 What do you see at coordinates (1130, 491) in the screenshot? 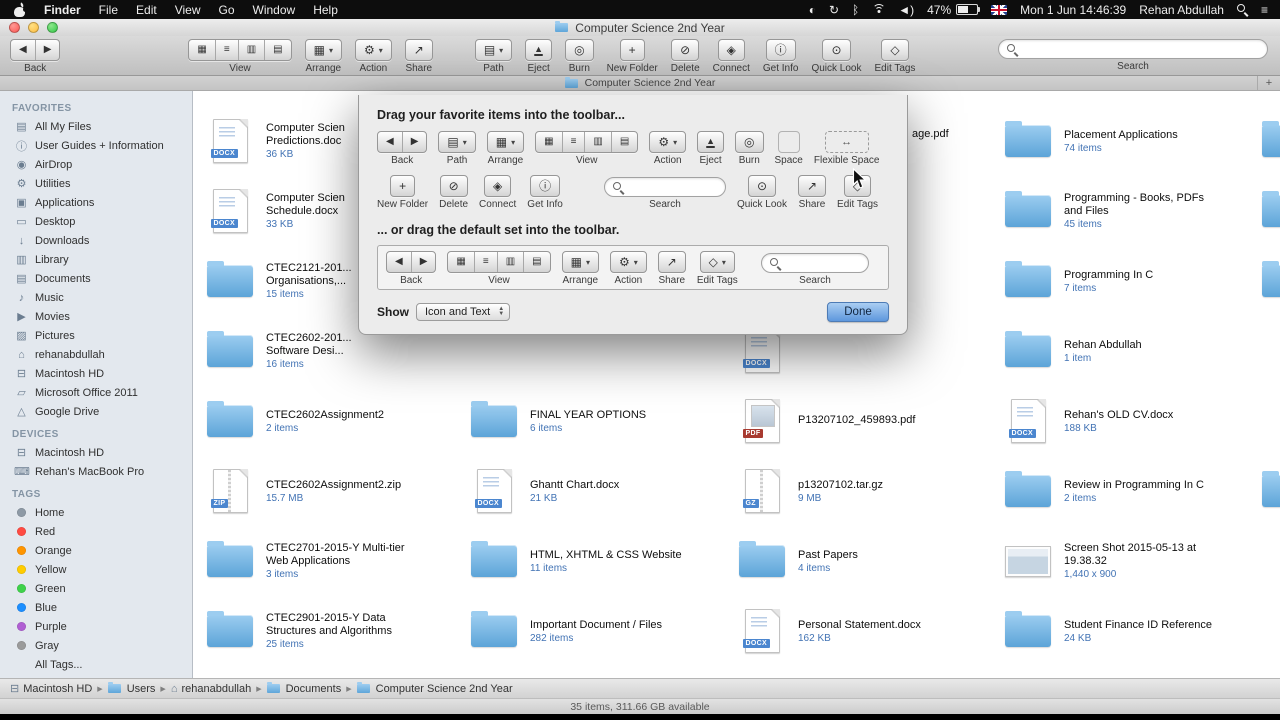
I see `file-item: Review in Programming In C2 items` at bounding box center [1130, 491].